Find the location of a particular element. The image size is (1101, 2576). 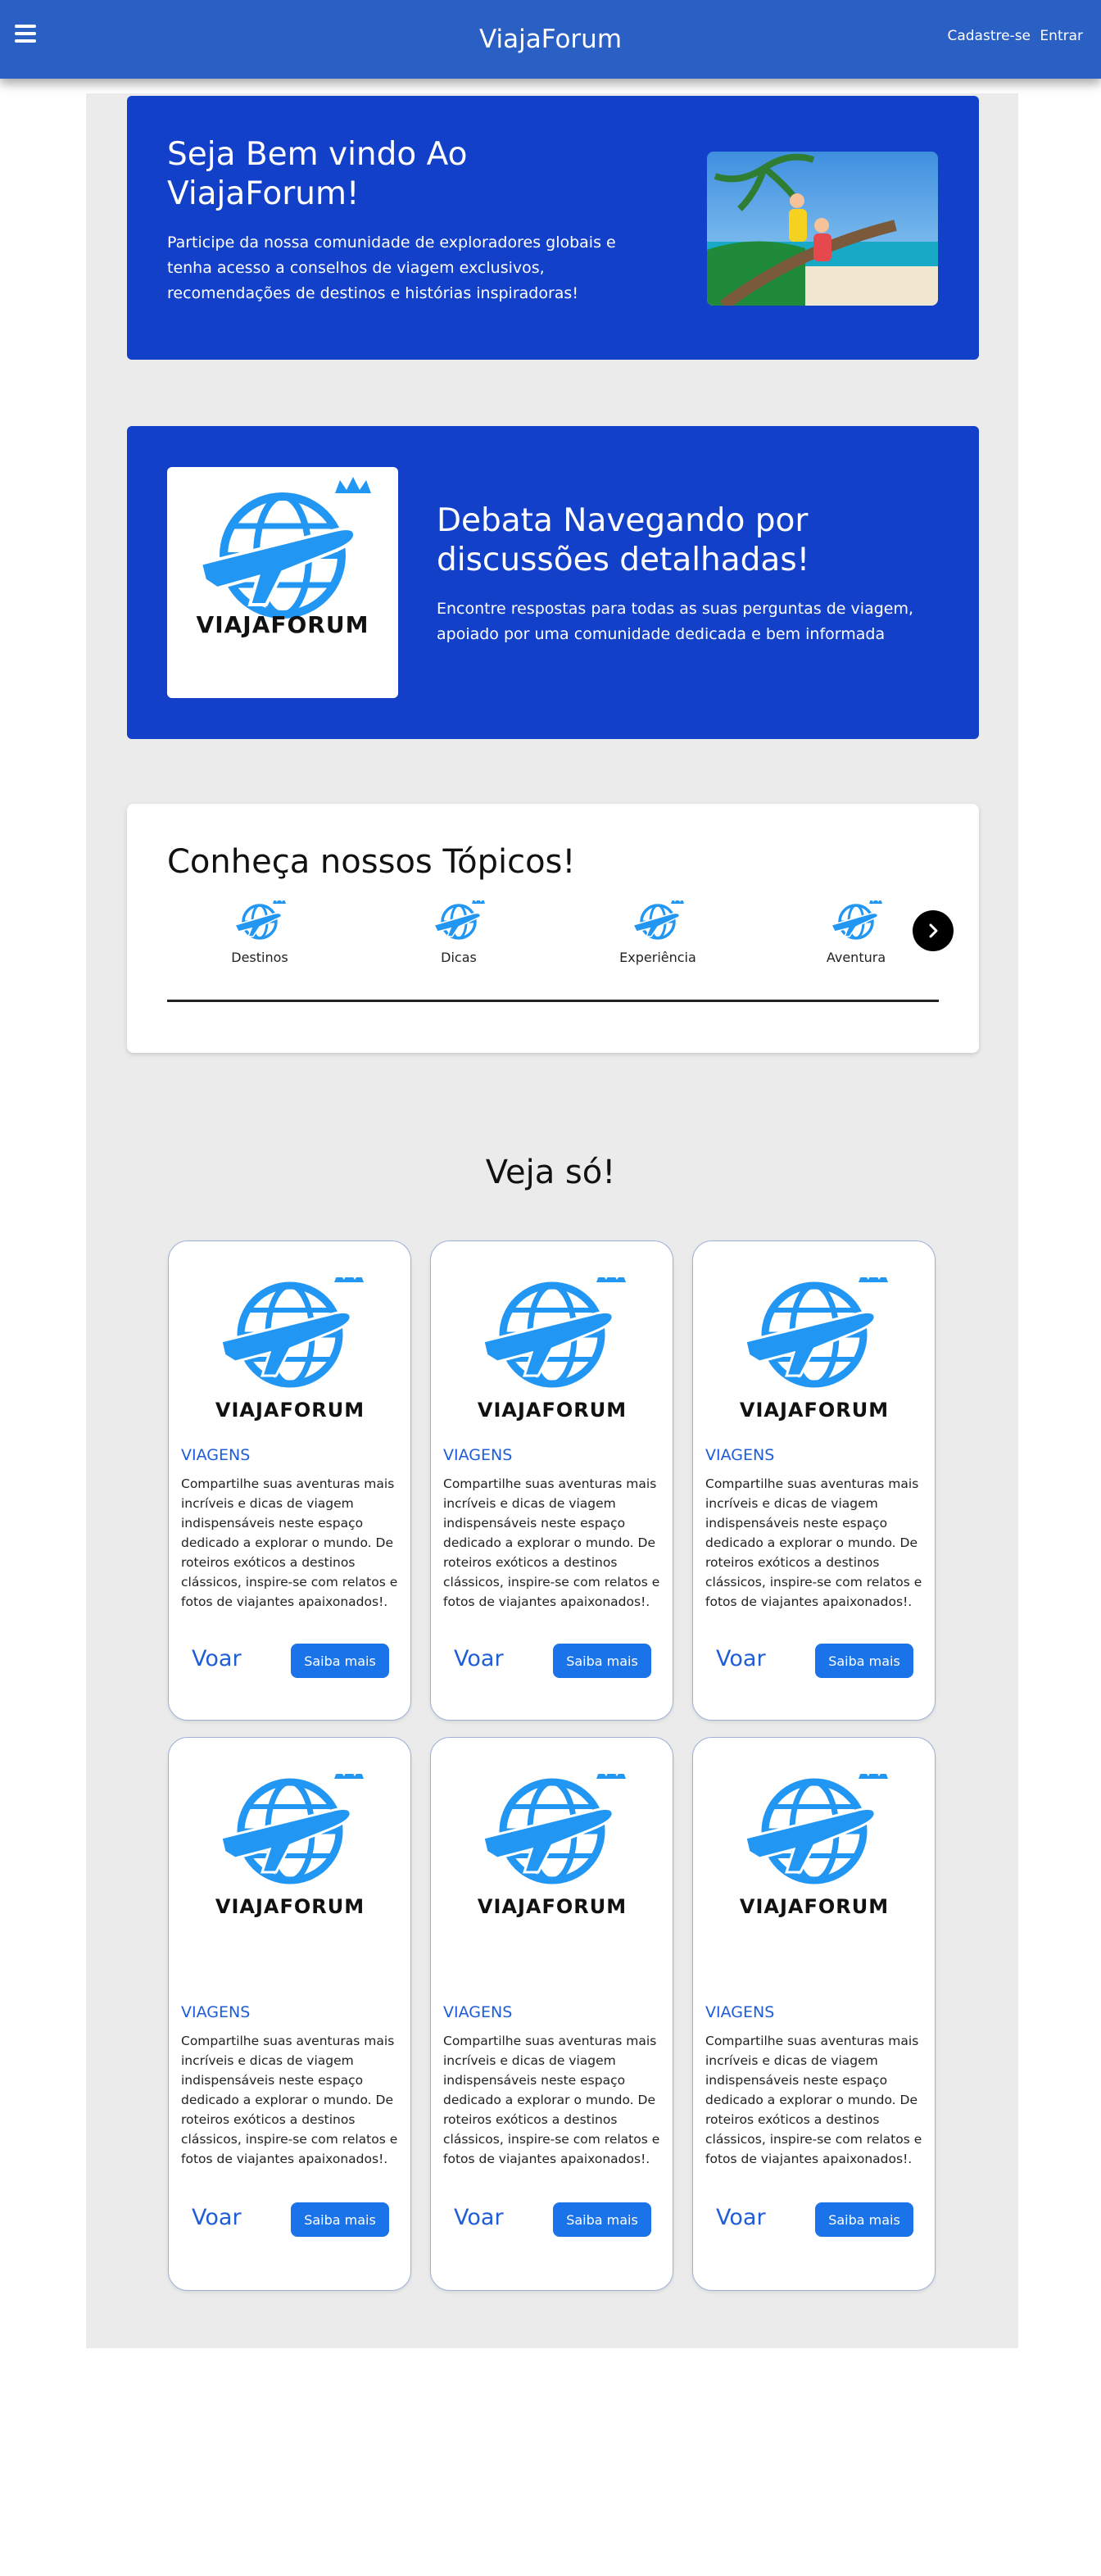

topic-aventura: Aventura is located at coordinates (856, 931).